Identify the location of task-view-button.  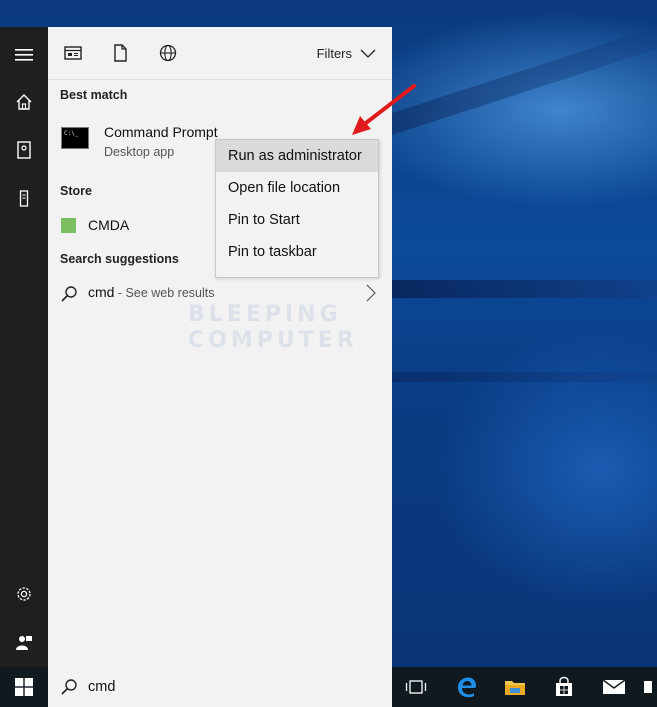
(416, 687).